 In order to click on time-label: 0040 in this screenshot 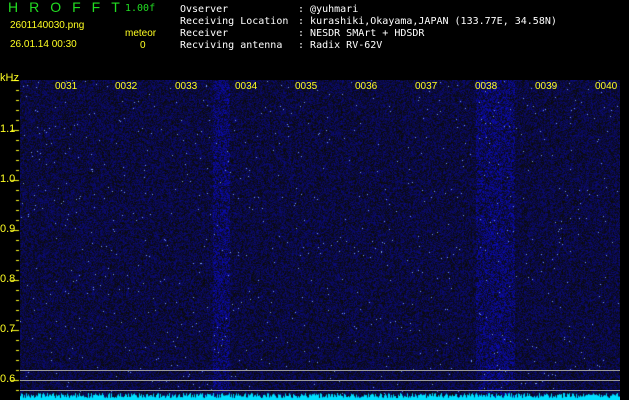, I will do `click(606, 86)`.